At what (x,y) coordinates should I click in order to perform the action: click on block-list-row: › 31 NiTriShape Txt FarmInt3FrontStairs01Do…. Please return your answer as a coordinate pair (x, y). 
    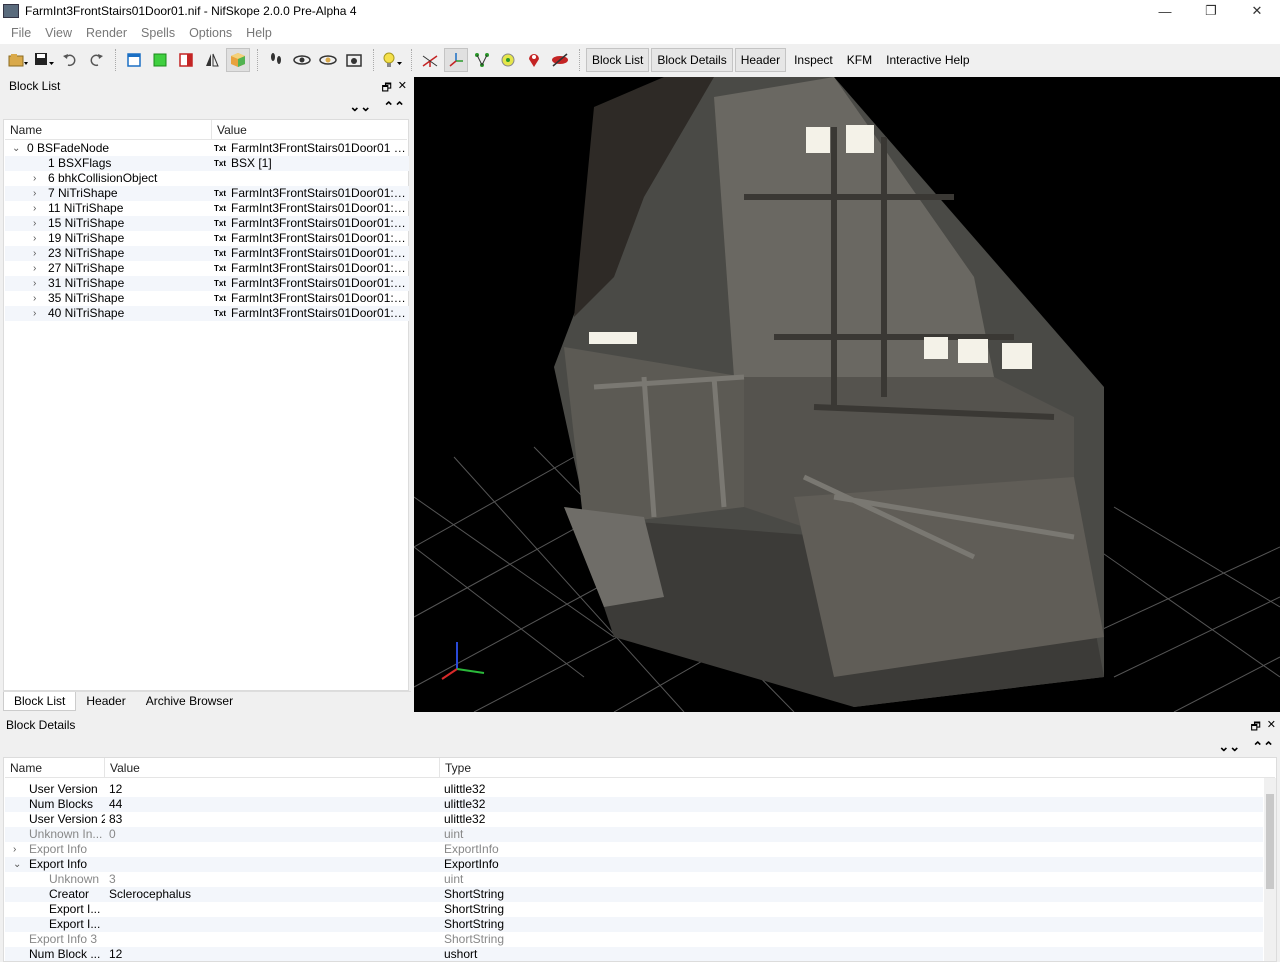
    Looking at the image, I should click on (207, 283).